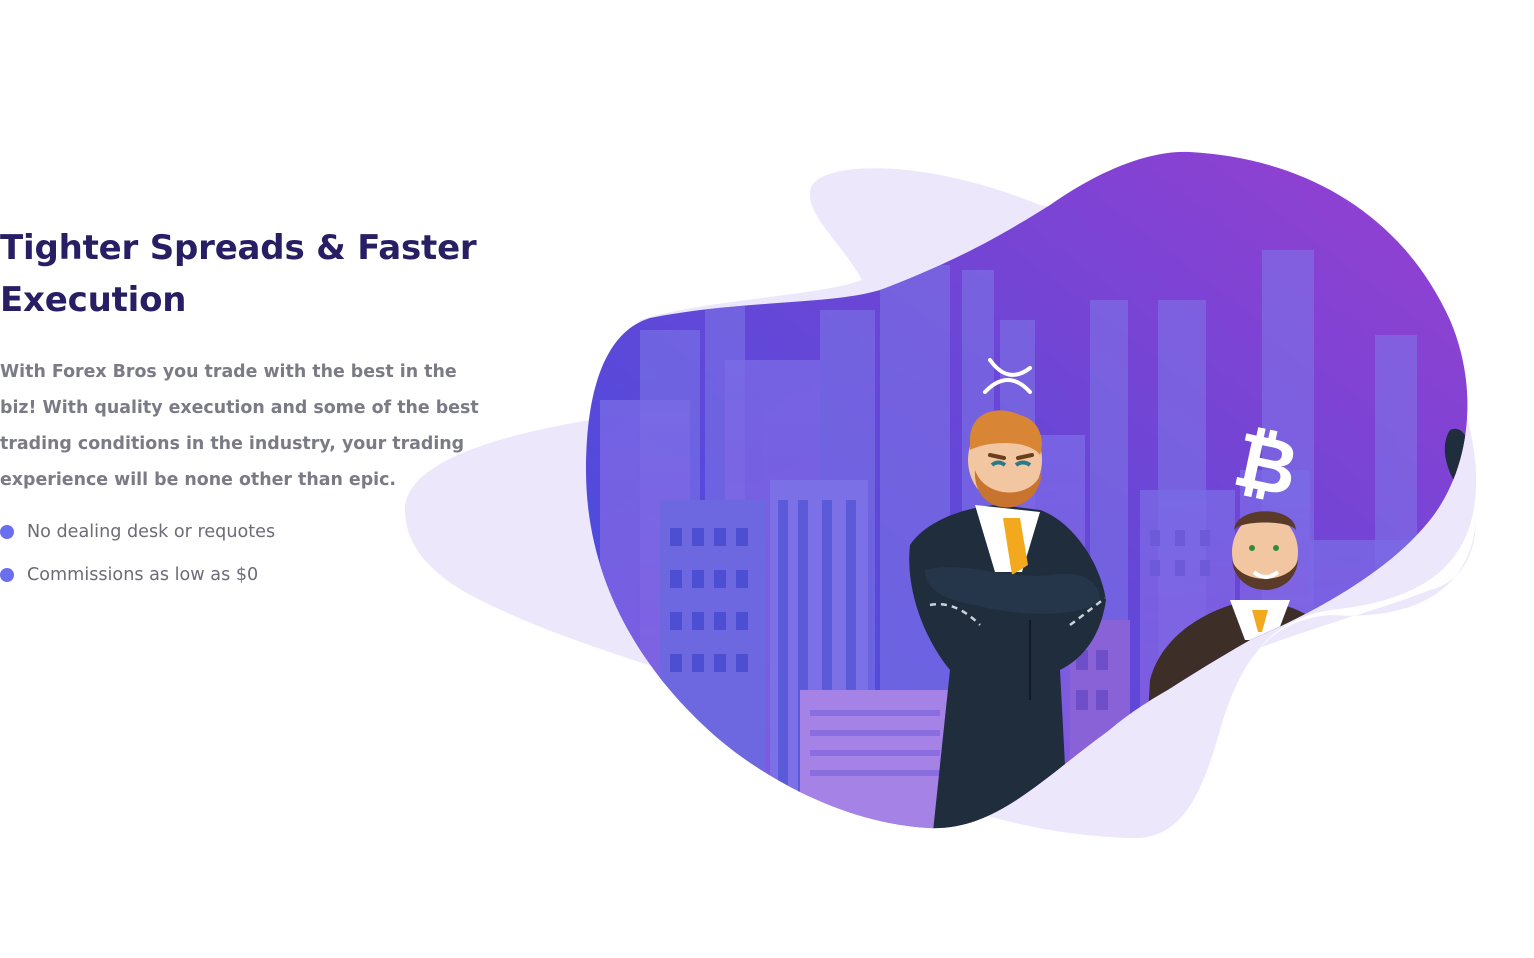 Image resolution: width=1534 pixels, height=958 pixels. Describe the element at coordinates (1456, 459) in the screenshot. I see `character-edge-partial` at that location.